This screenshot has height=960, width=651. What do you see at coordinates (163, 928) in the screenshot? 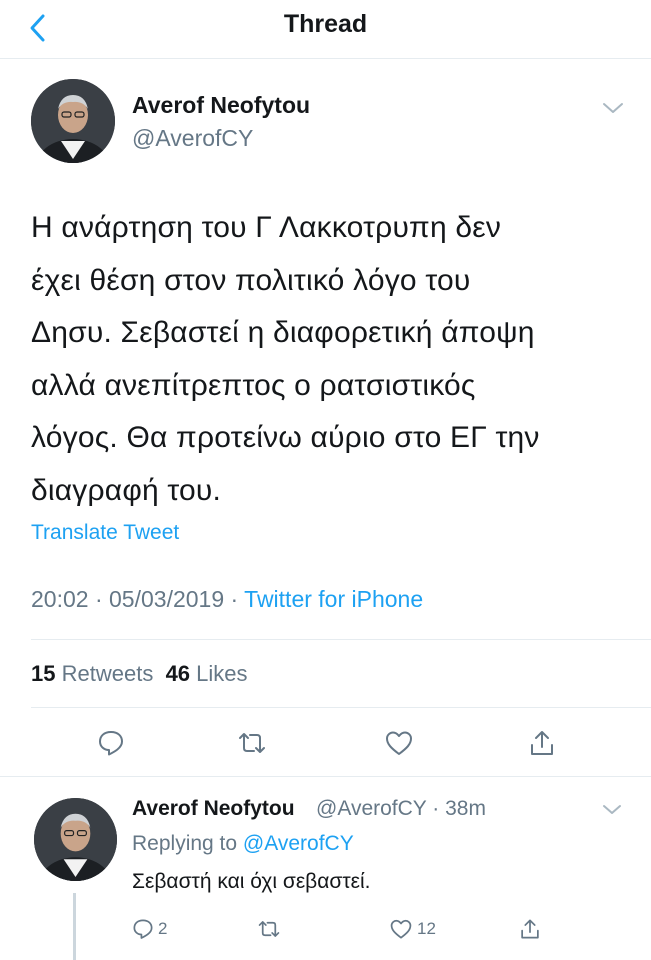
I see `reply-count: 2` at bounding box center [163, 928].